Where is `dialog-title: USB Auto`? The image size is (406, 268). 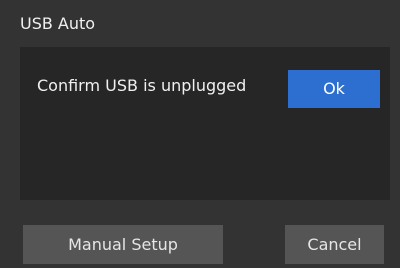
dialog-title: USB Auto is located at coordinates (58, 23).